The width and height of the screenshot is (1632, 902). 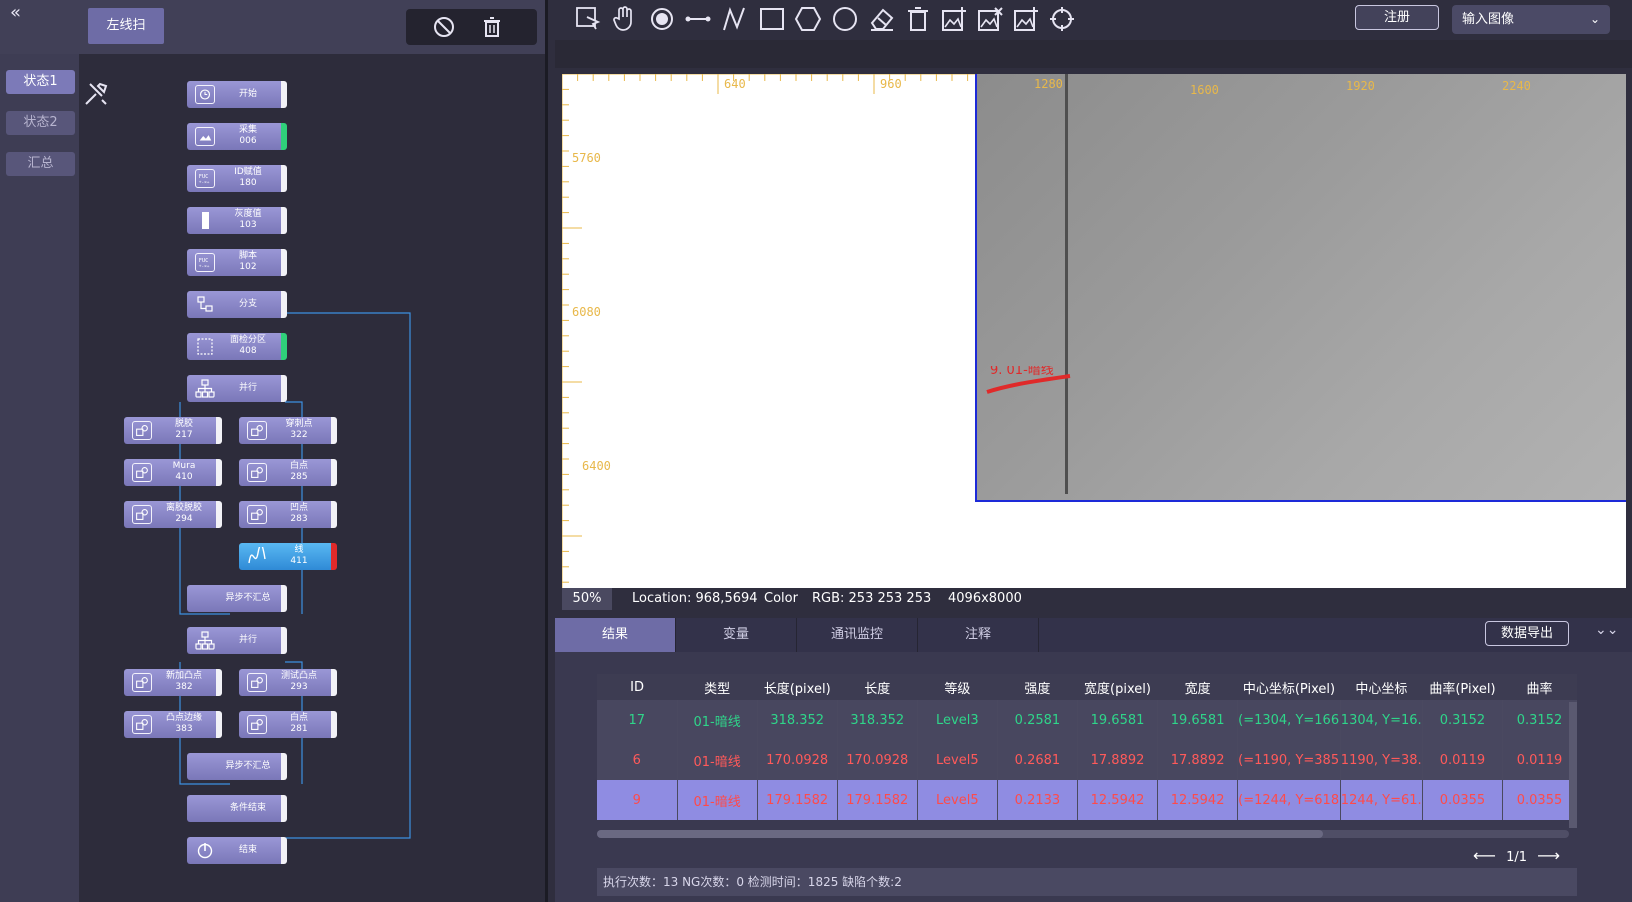 I want to click on pan-hand-icon, so click(x=624, y=19).